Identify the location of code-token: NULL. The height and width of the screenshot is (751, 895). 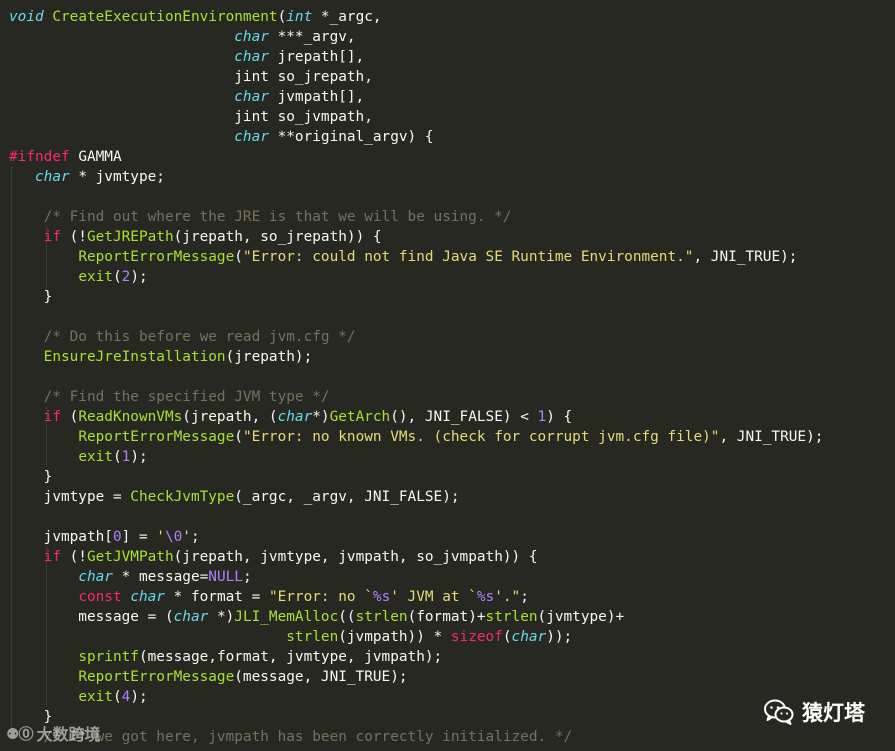
(225, 577).